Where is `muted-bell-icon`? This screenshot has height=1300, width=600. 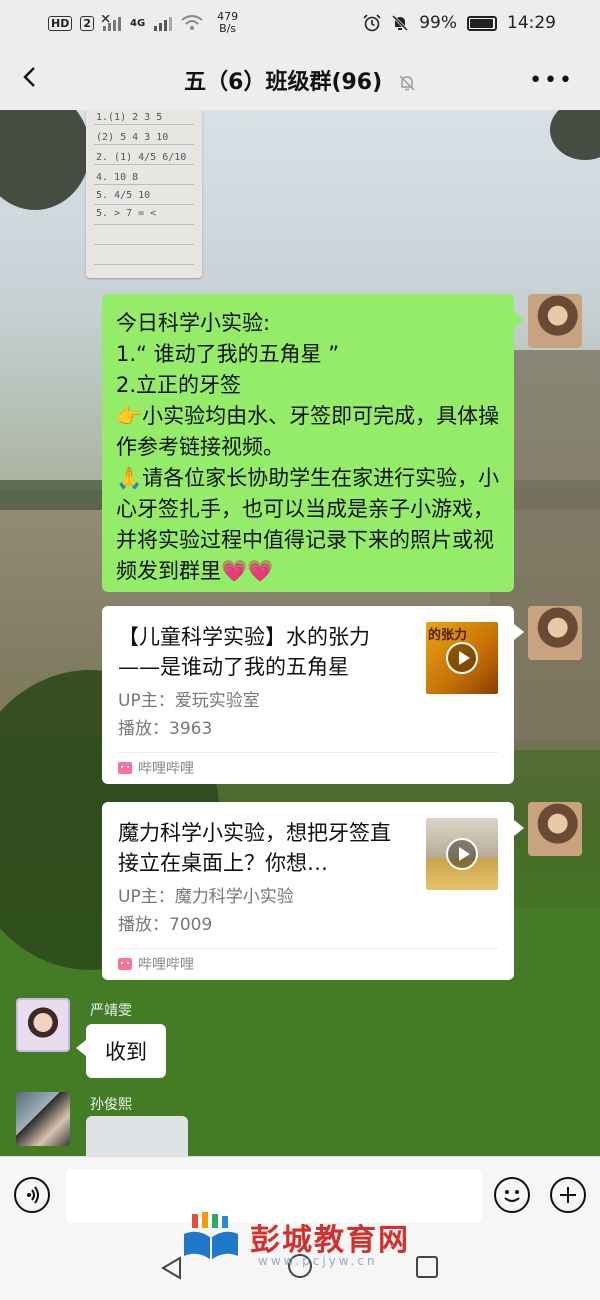
muted-bell-icon is located at coordinates (407, 83).